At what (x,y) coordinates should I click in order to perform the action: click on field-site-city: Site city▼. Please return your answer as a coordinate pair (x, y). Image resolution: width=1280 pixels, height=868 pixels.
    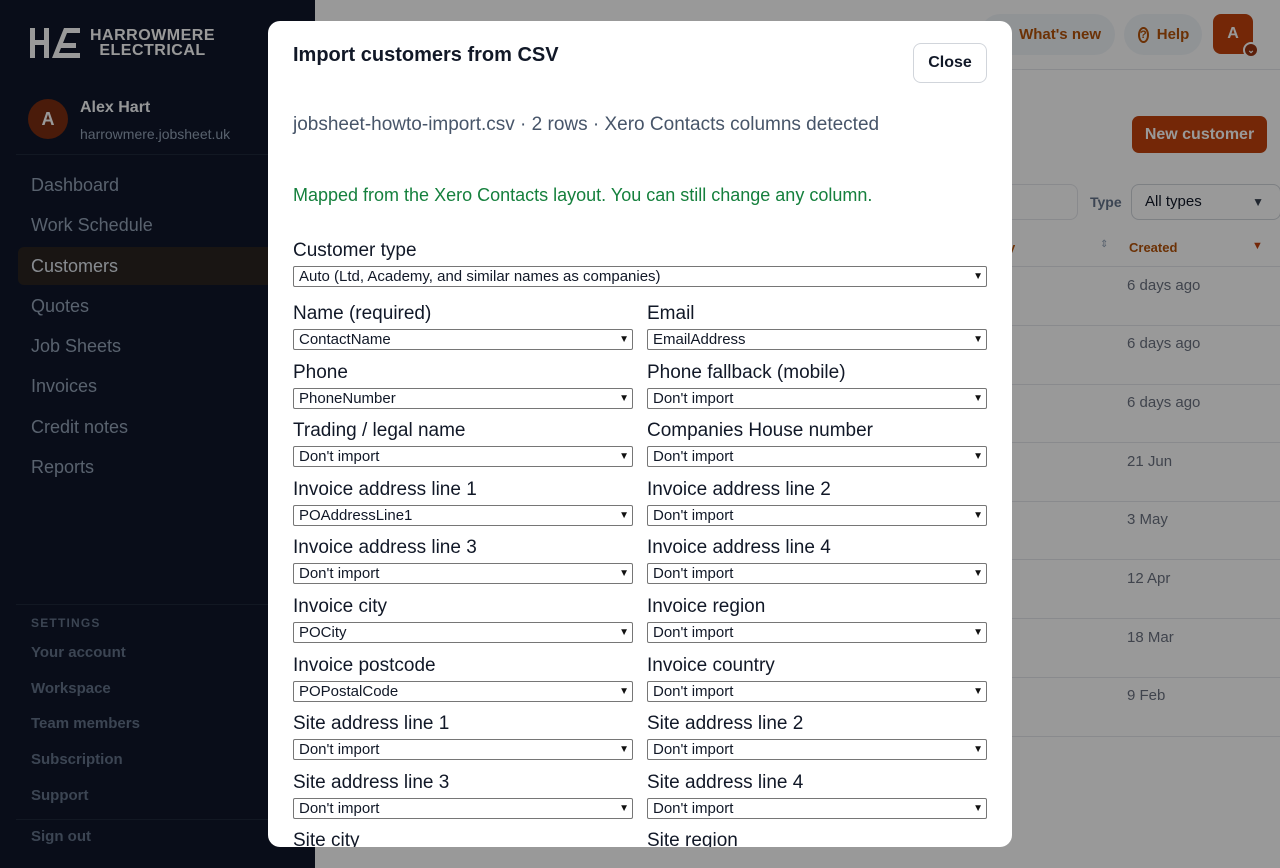
    Looking at the image, I should click on (463, 837).